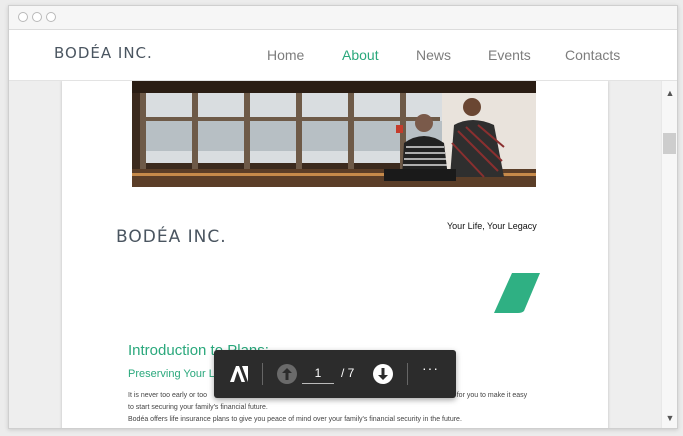  I want to click on site-logo: BODÉA INC., so click(103, 53).